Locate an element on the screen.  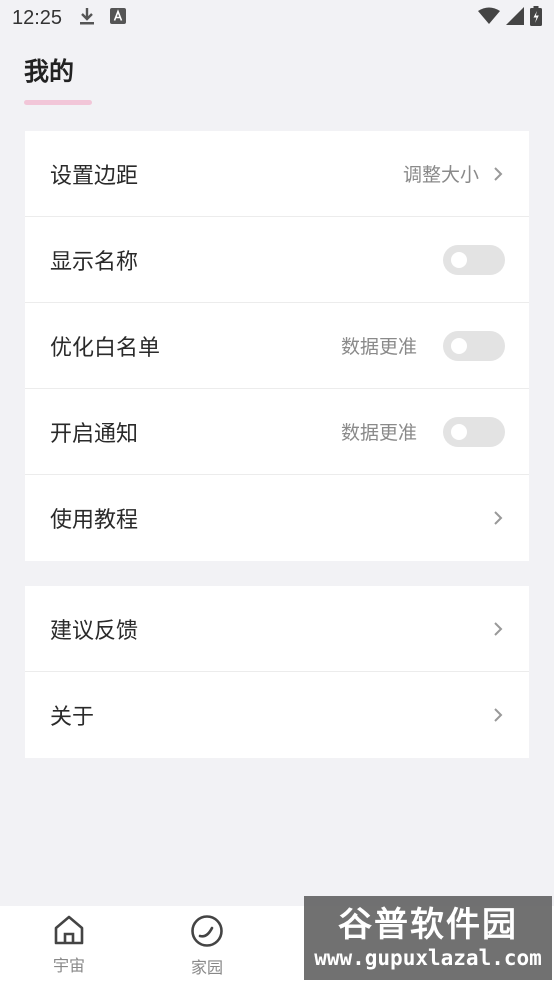
watermark-logo: 谷普软件园 www.gupuxlazal.com is located at coordinates (428, 938).